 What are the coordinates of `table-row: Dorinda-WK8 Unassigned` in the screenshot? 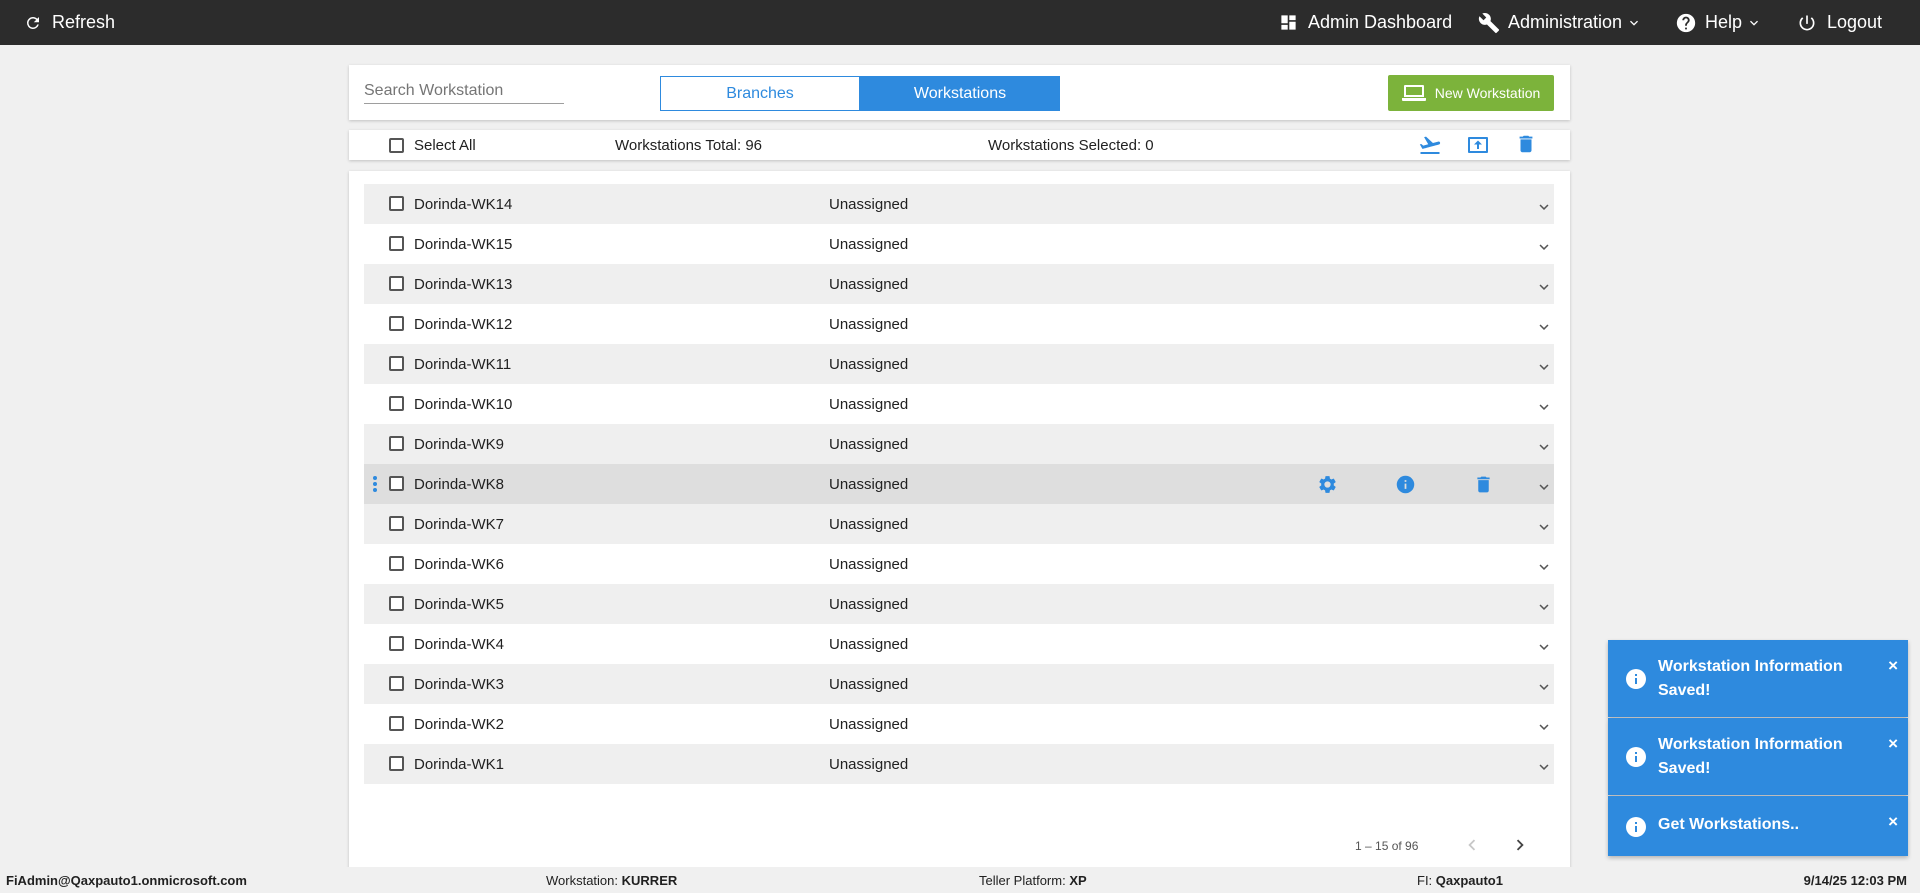 It's located at (959, 484).